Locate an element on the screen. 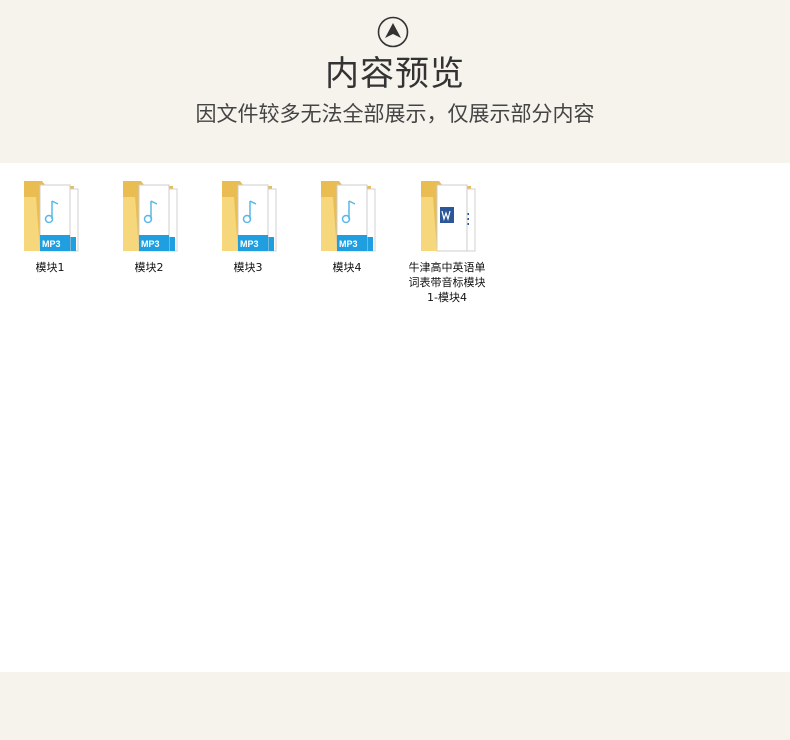  file-item-module1: MP3 模块1 is located at coordinates (50, 226).